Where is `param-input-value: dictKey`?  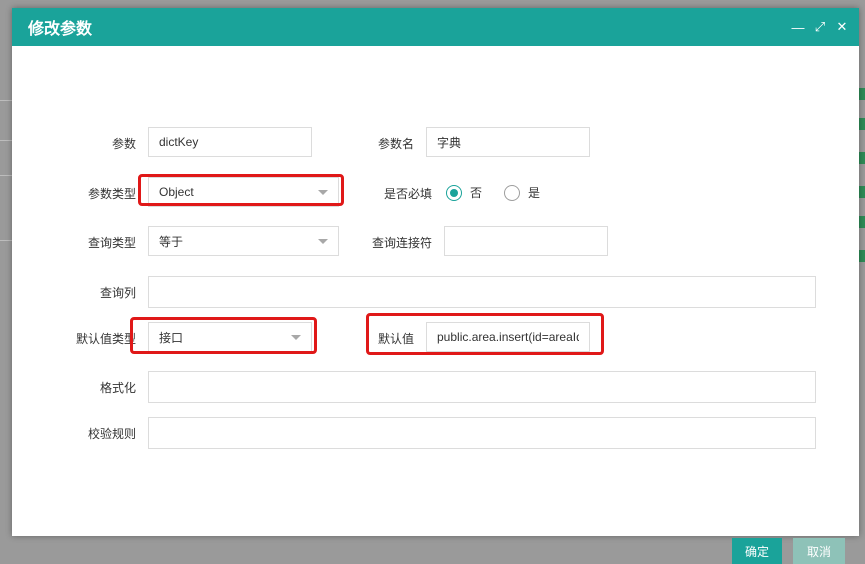
param-input-value: dictKey is located at coordinates (179, 142).